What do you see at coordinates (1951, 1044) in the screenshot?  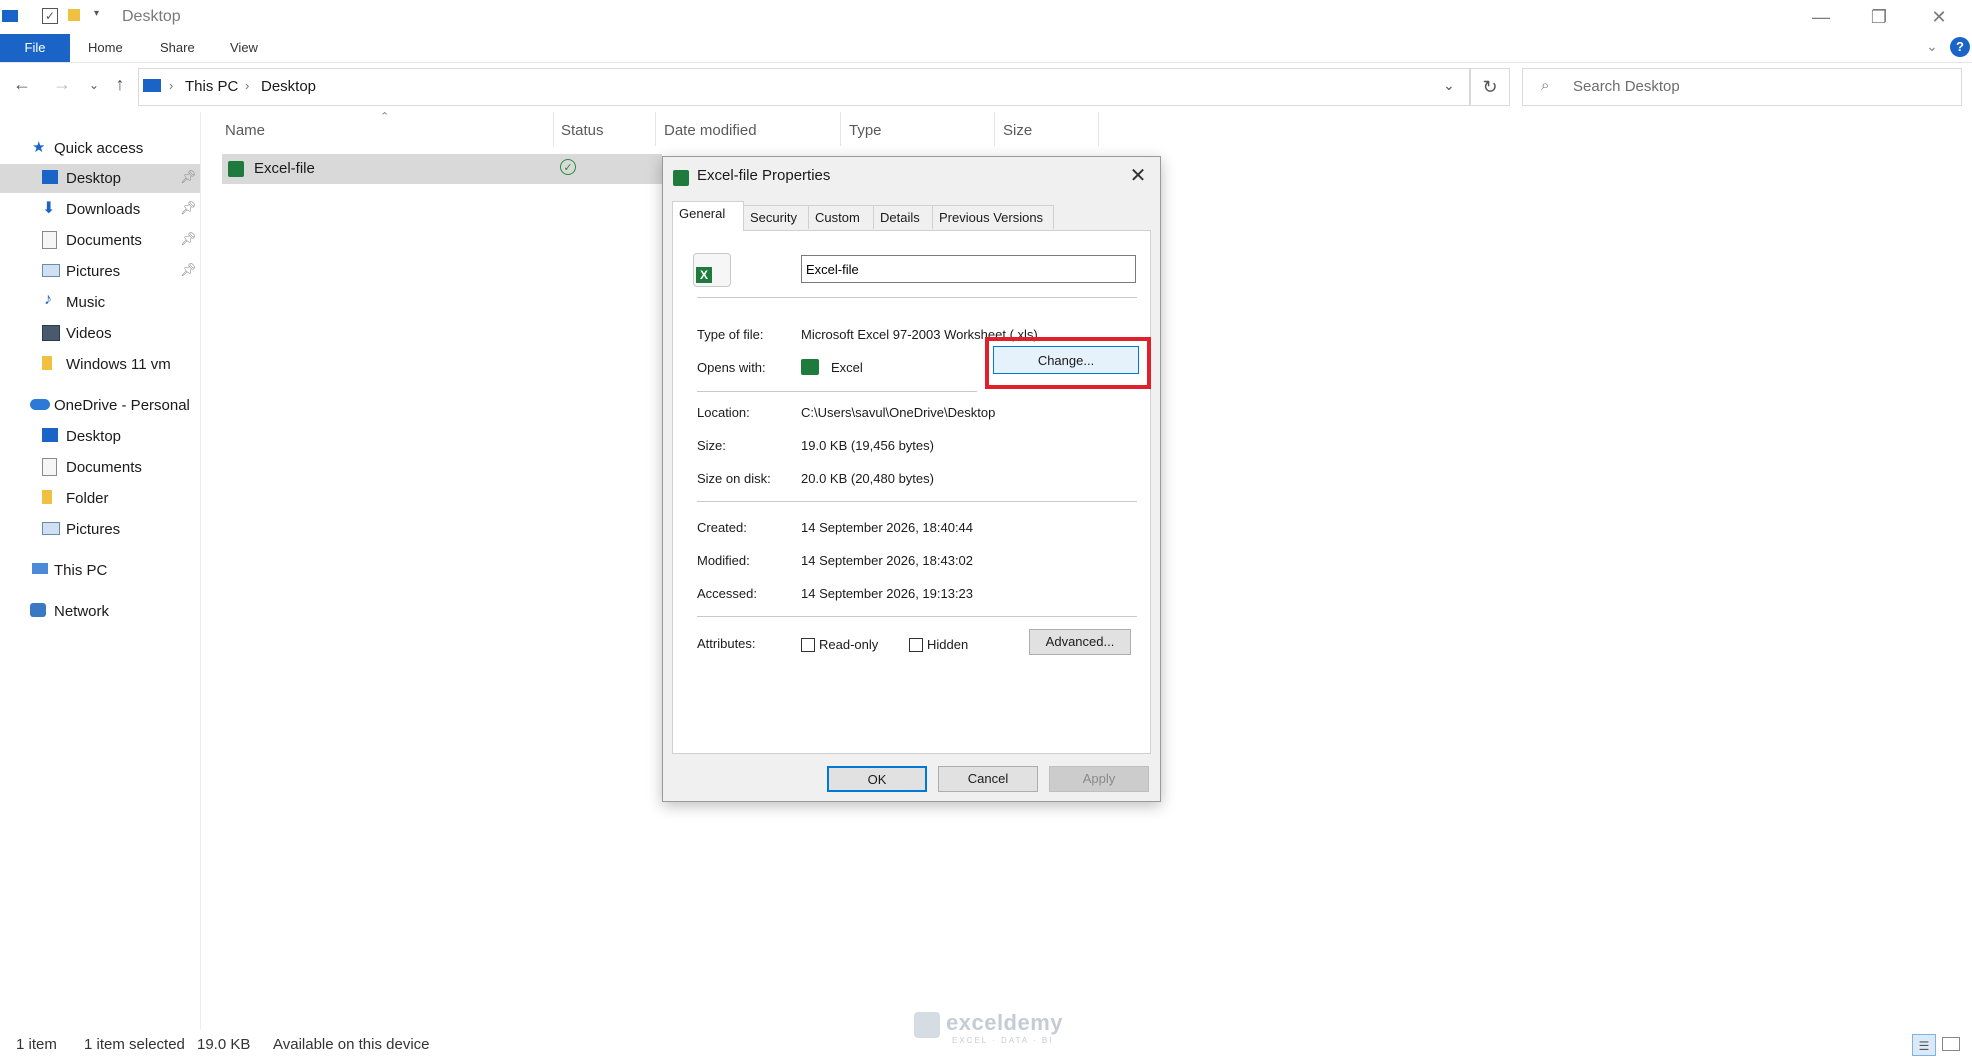 I see `large-icons-view-icon` at bounding box center [1951, 1044].